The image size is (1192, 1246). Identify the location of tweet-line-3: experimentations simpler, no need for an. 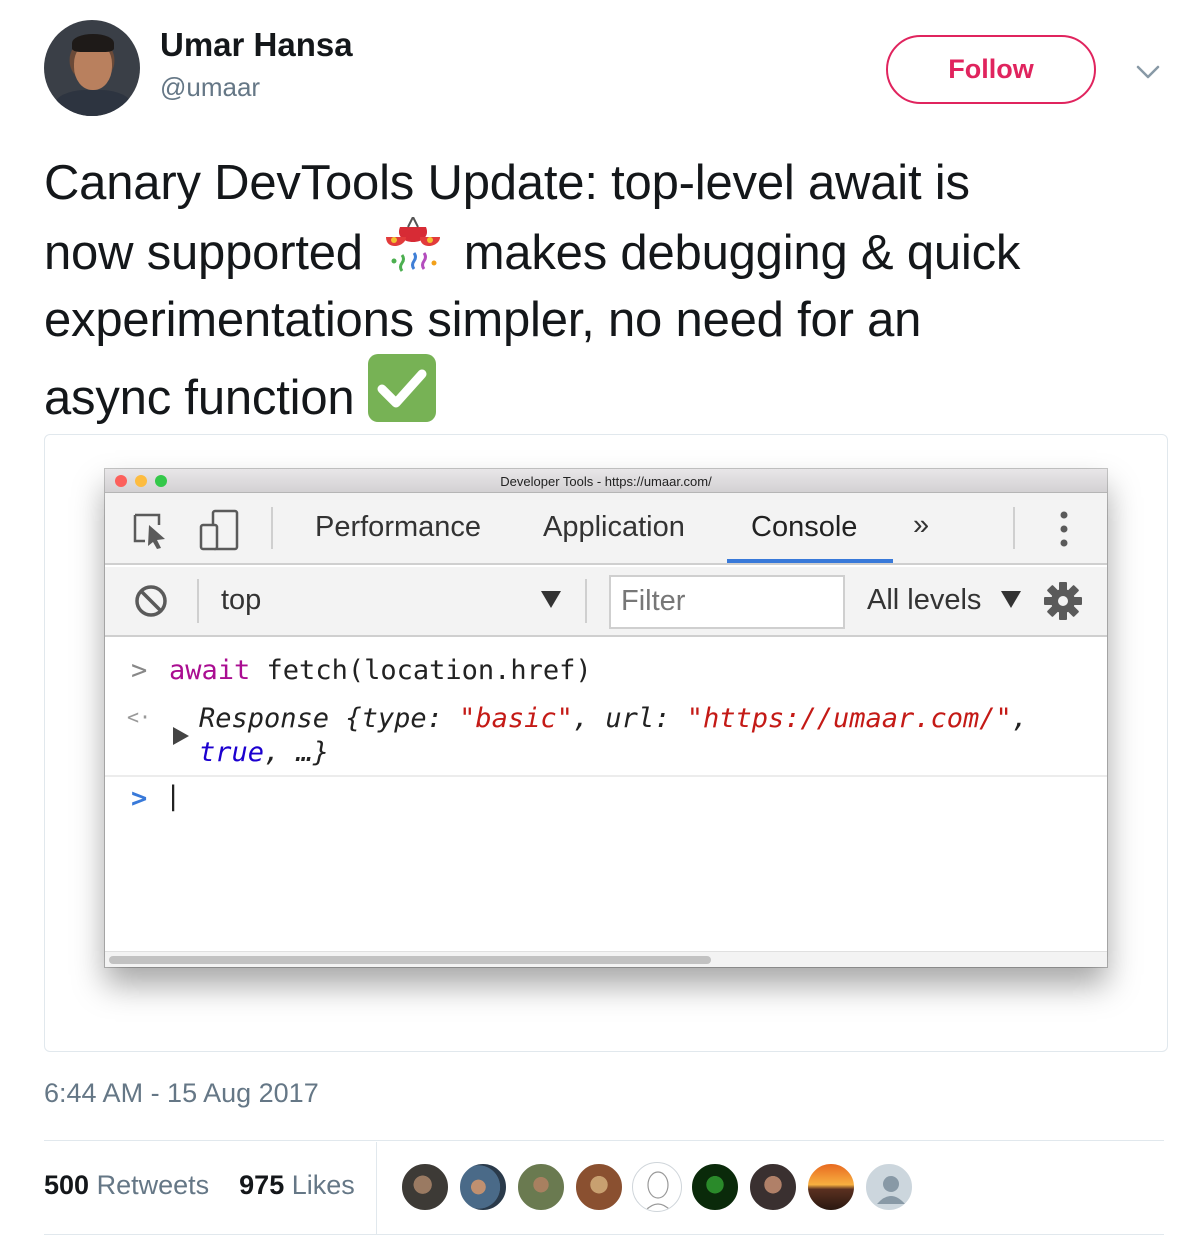
(483, 320).